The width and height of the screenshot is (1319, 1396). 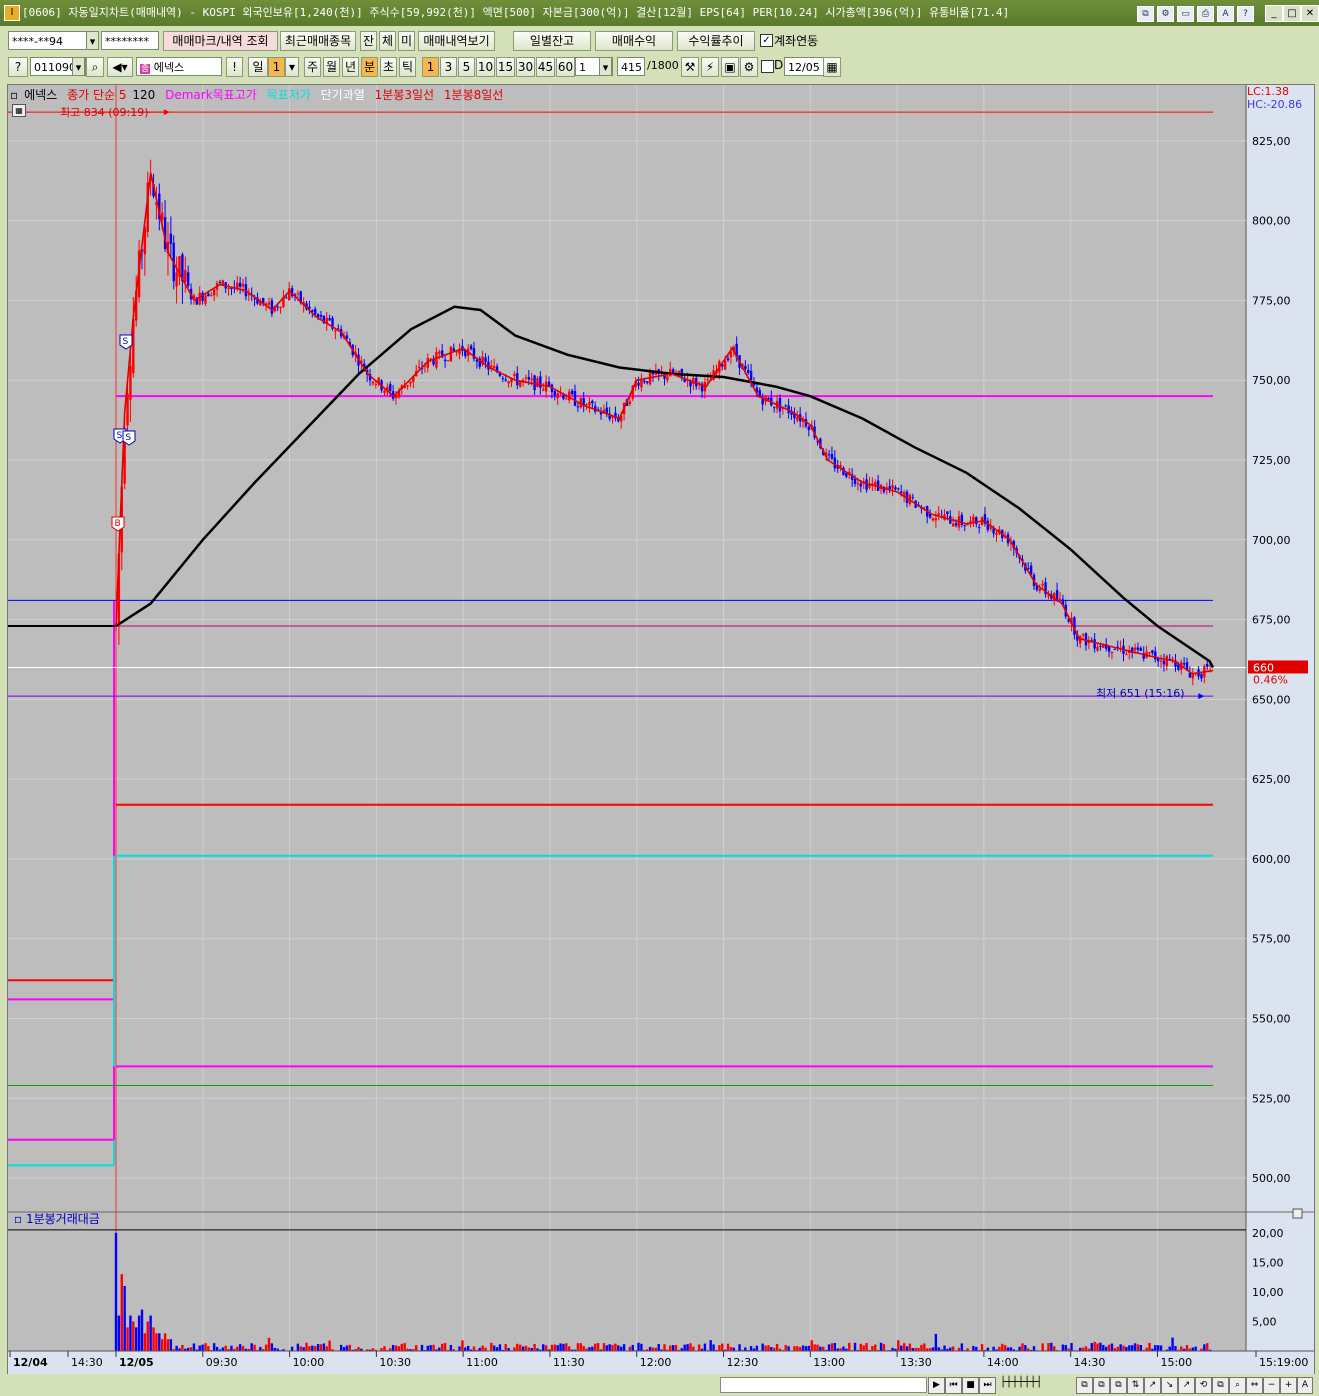 I want to click on gear-icon: ⚙, so click(x=749, y=67).